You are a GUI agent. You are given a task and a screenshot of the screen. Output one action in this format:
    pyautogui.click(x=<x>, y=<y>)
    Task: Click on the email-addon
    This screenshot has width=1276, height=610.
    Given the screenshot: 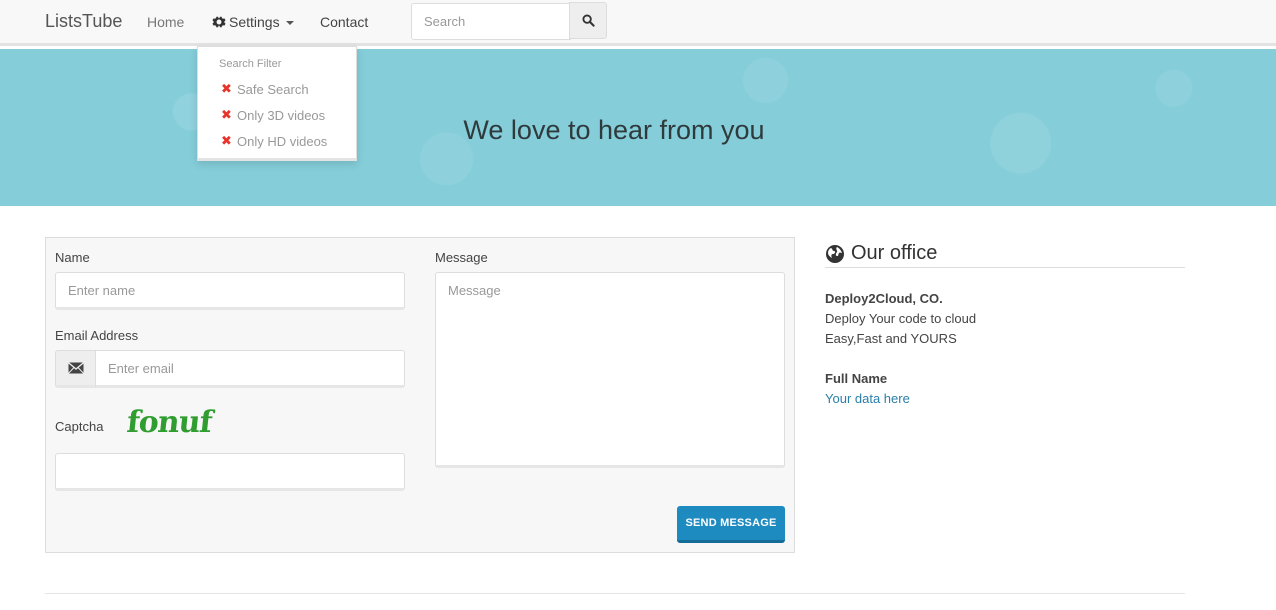 What is the action you would take?
    pyautogui.click(x=75, y=369)
    